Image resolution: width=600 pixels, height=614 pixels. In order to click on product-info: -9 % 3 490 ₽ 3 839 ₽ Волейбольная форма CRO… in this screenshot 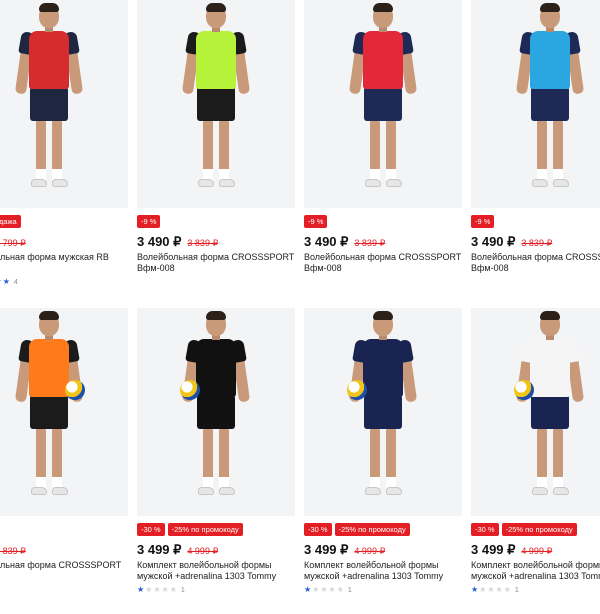, I will do `click(383, 257)`.